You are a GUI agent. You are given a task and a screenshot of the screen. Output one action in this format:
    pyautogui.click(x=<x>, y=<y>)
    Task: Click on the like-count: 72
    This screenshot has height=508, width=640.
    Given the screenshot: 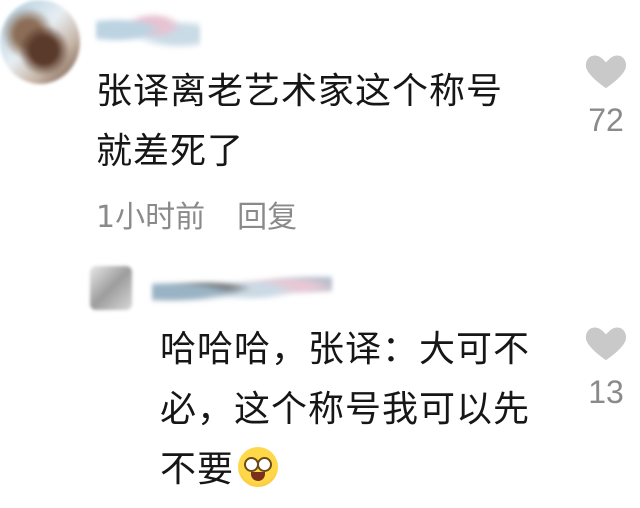 What is the action you would take?
    pyautogui.click(x=606, y=120)
    